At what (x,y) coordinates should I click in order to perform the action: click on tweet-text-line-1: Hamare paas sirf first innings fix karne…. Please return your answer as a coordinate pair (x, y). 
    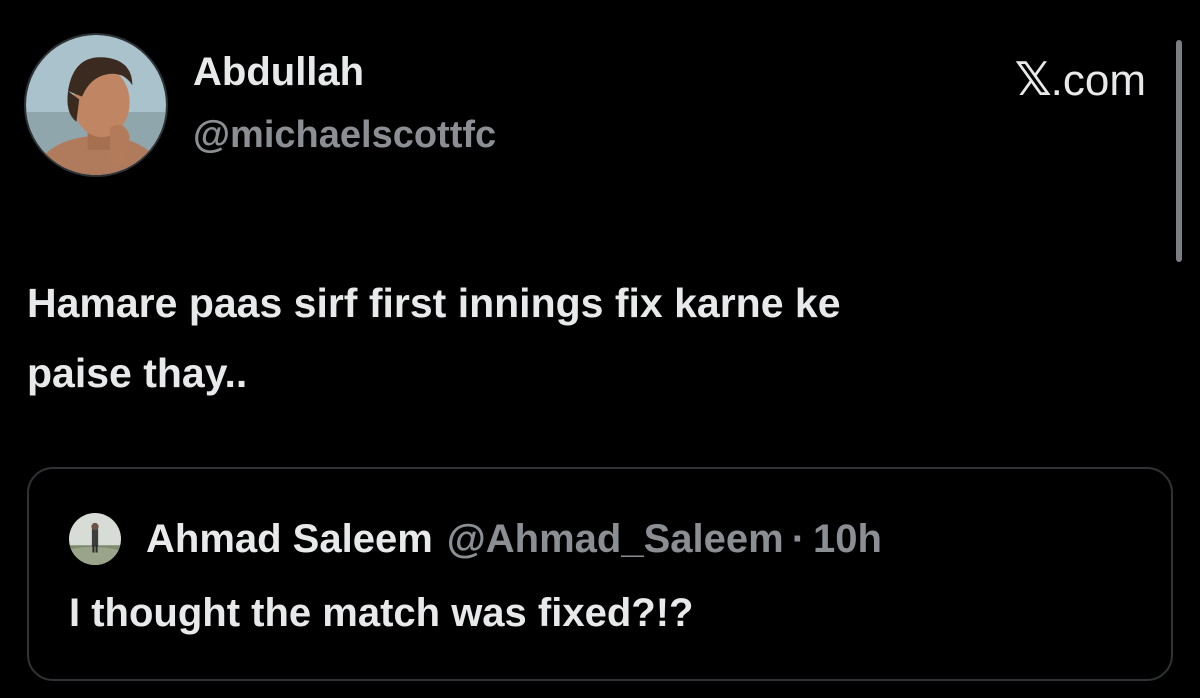
    Looking at the image, I should click on (434, 303).